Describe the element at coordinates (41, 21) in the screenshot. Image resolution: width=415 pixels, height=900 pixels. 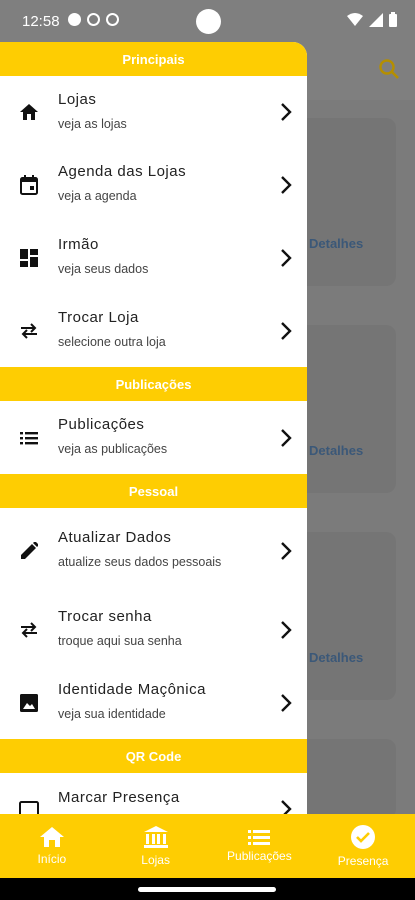
I see `status-time: 12:58` at that location.